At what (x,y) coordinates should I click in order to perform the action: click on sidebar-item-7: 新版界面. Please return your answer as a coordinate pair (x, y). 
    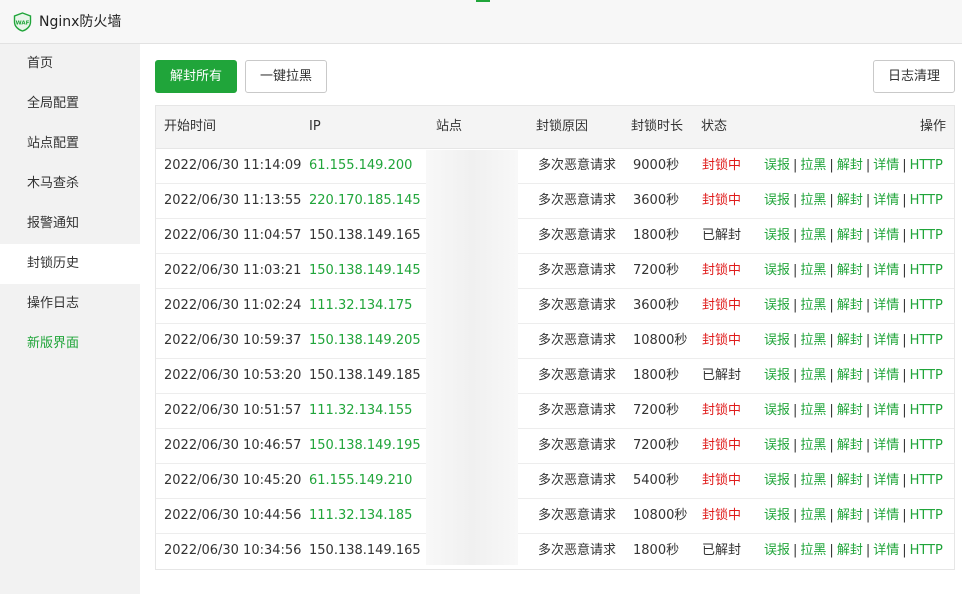
    Looking at the image, I should click on (70, 344).